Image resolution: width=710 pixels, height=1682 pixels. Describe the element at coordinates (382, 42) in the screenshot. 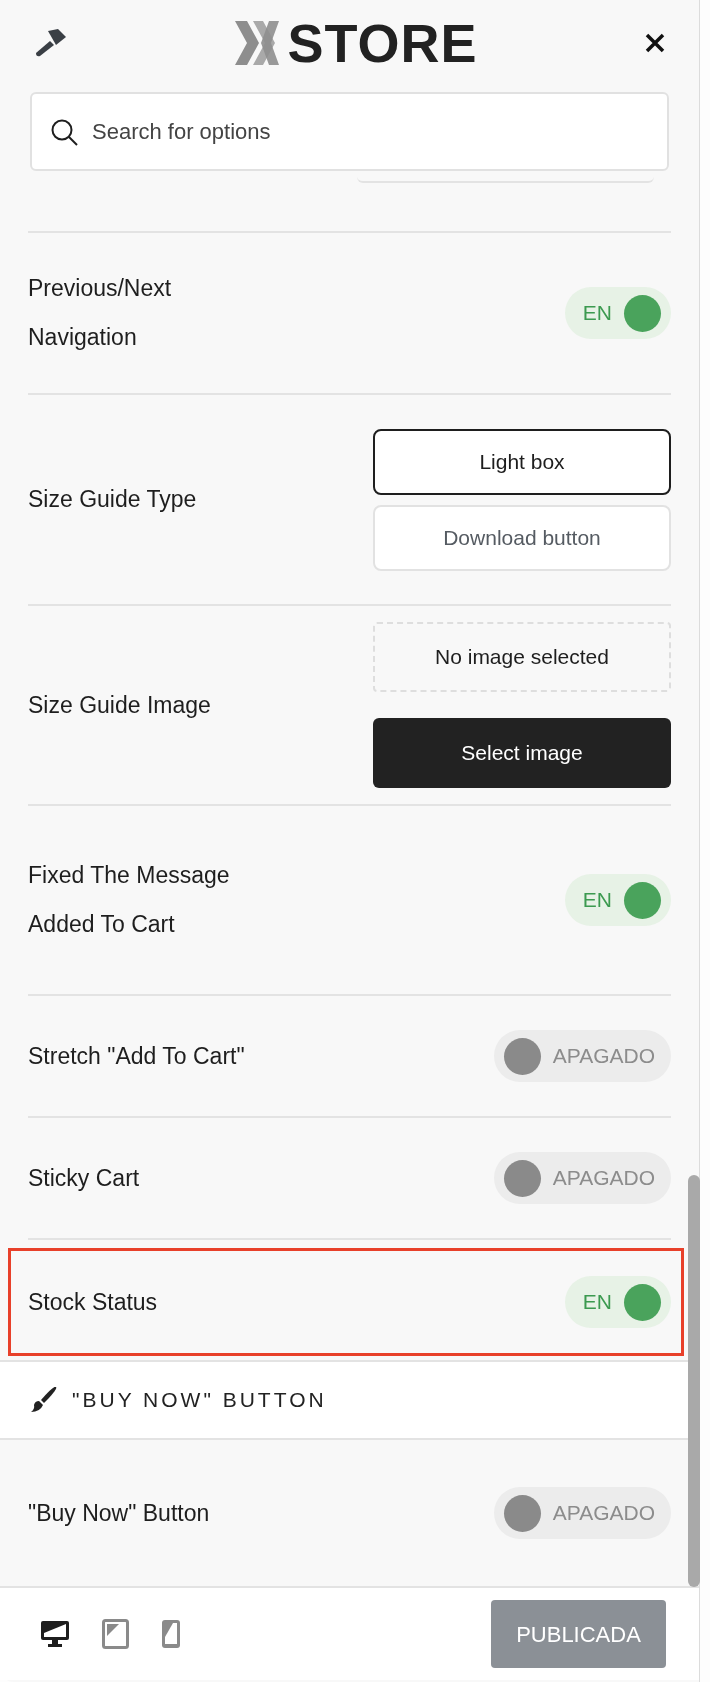

I see `logo-text: STORE` at that location.